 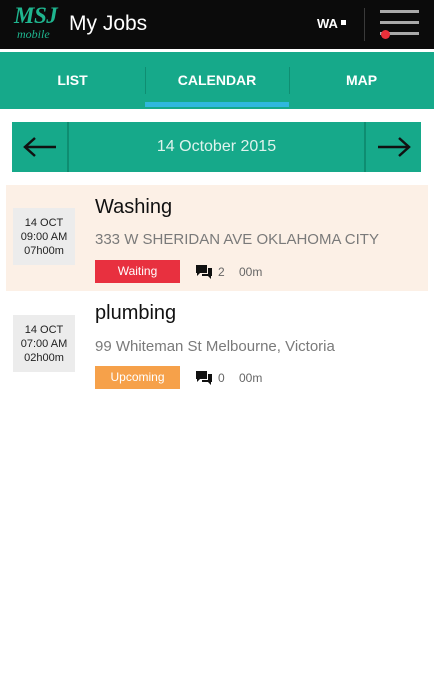 I want to click on job-date-box: 14 OCT 07:00 AM 02h00m, so click(x=44, y=343).